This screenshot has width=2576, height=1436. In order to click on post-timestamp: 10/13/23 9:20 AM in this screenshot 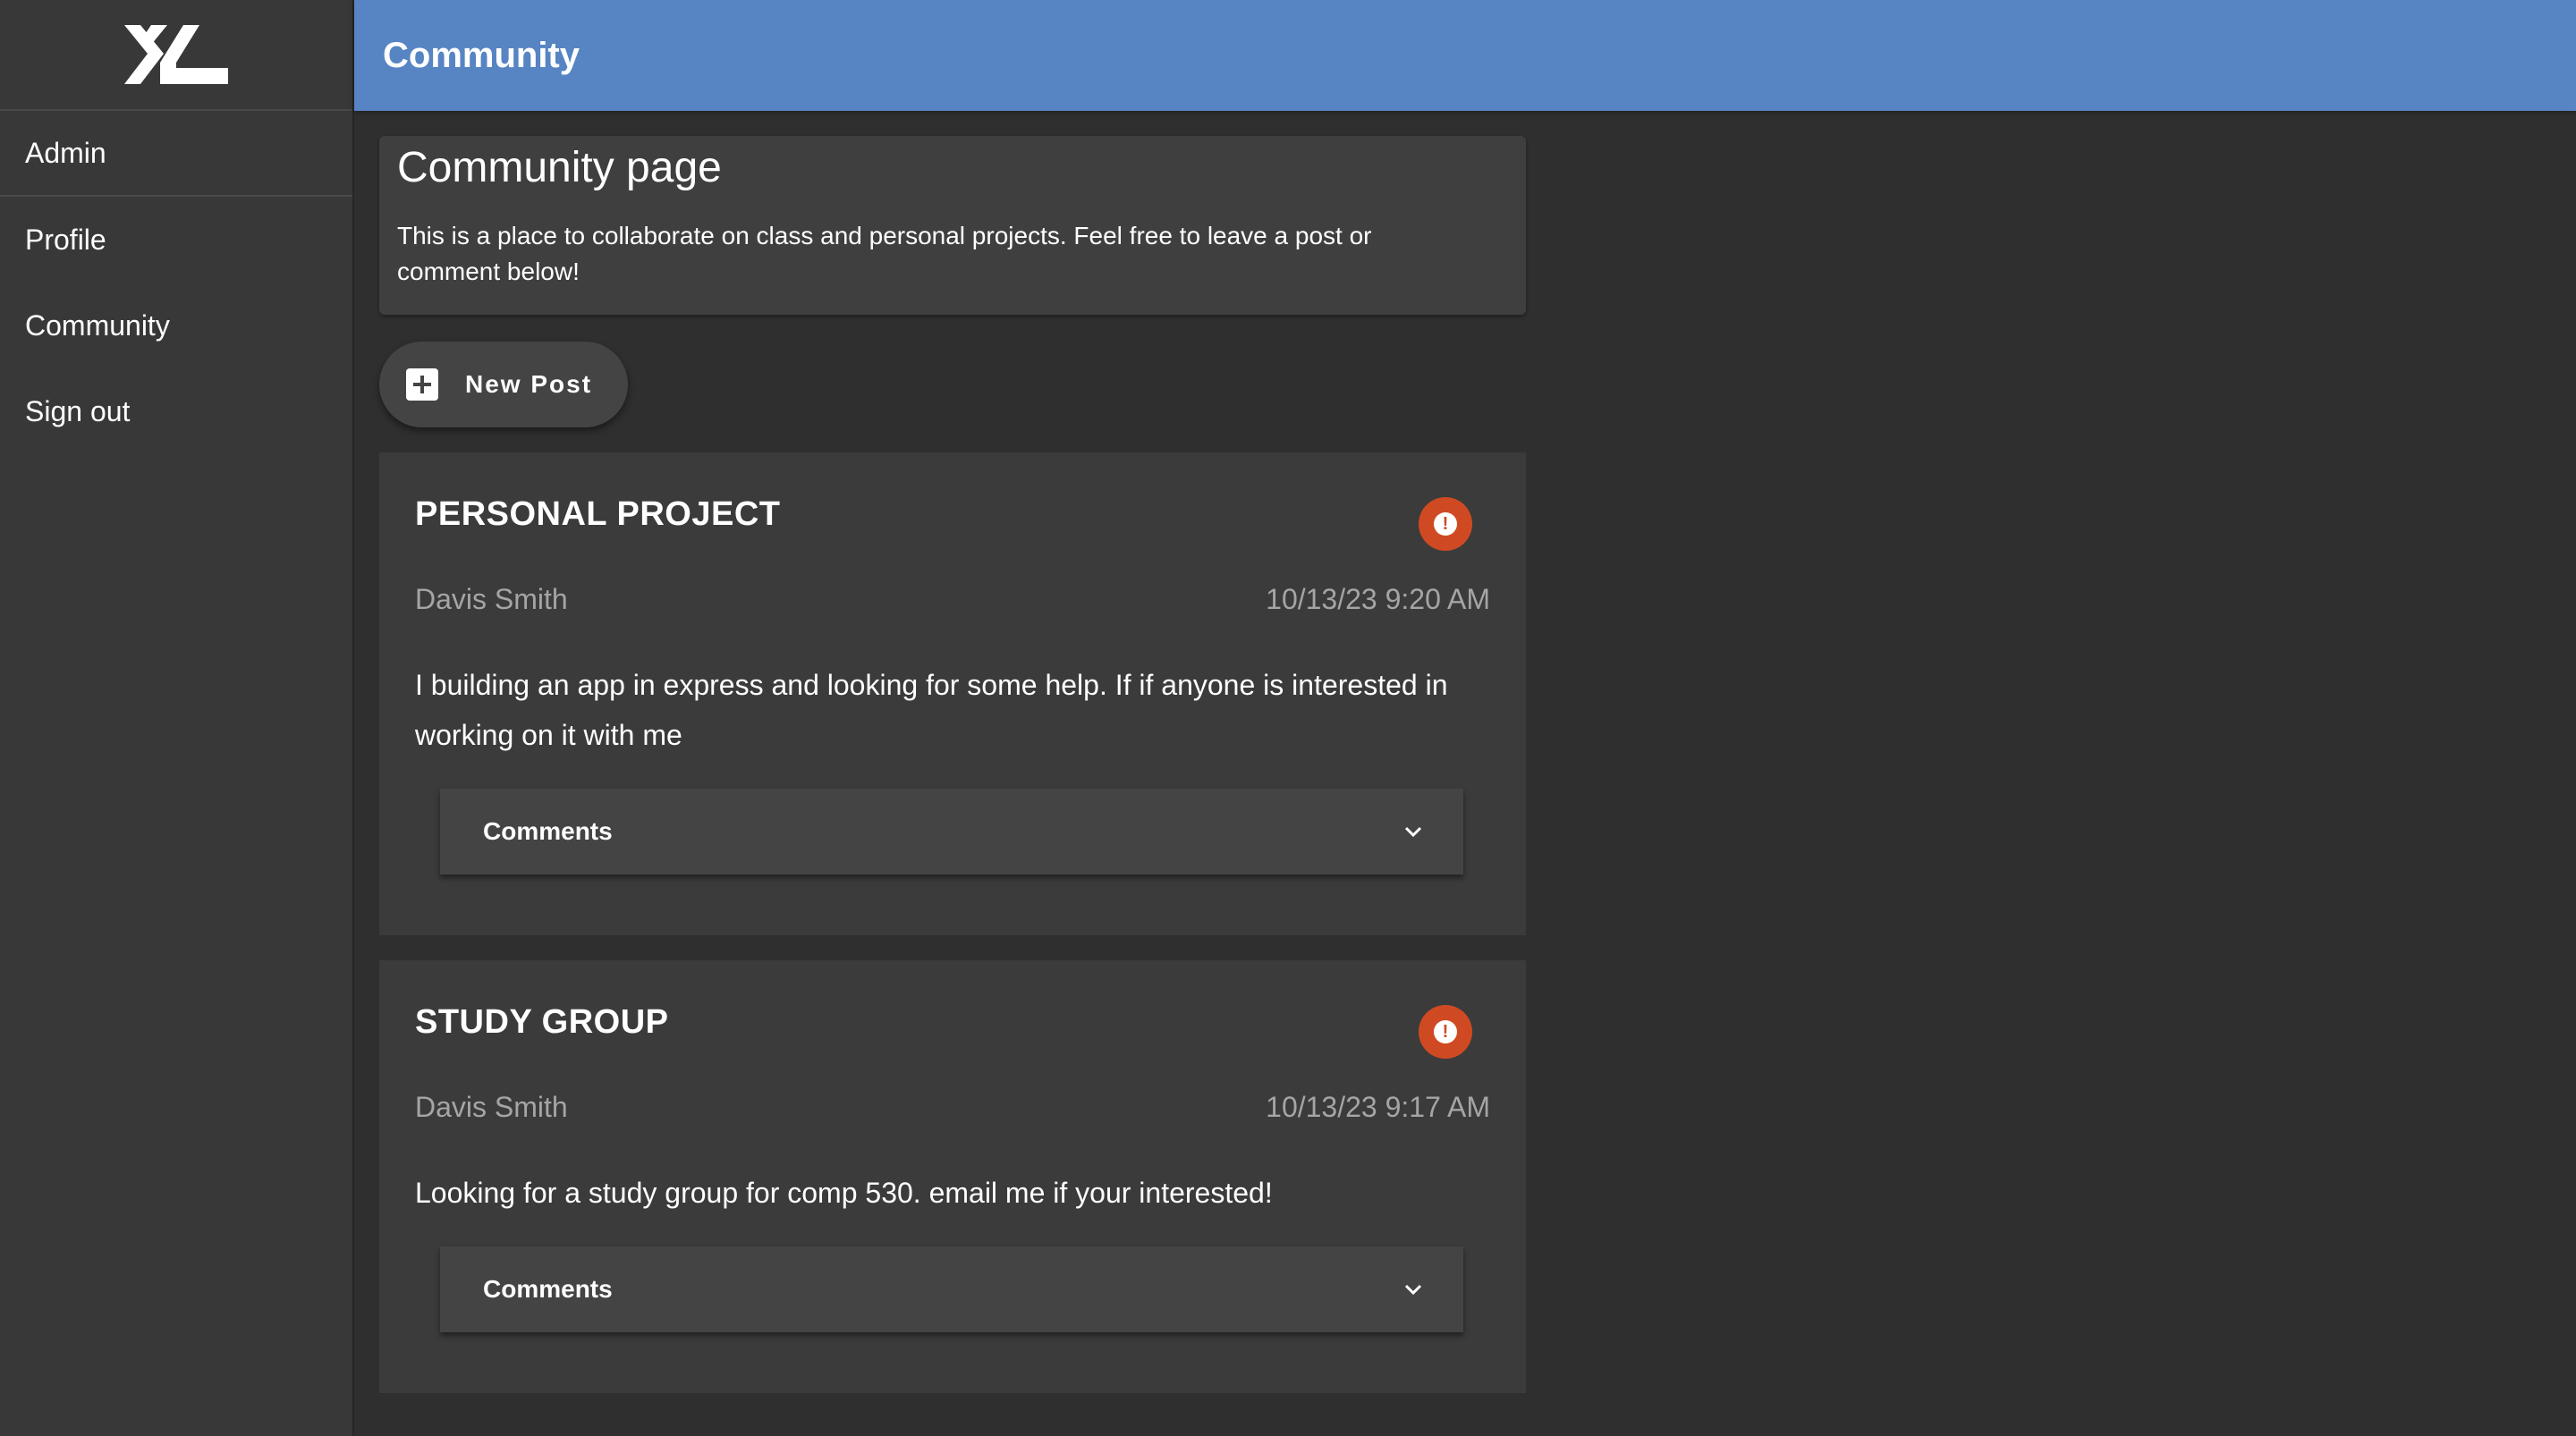, I will do `click(1378, 599)`.